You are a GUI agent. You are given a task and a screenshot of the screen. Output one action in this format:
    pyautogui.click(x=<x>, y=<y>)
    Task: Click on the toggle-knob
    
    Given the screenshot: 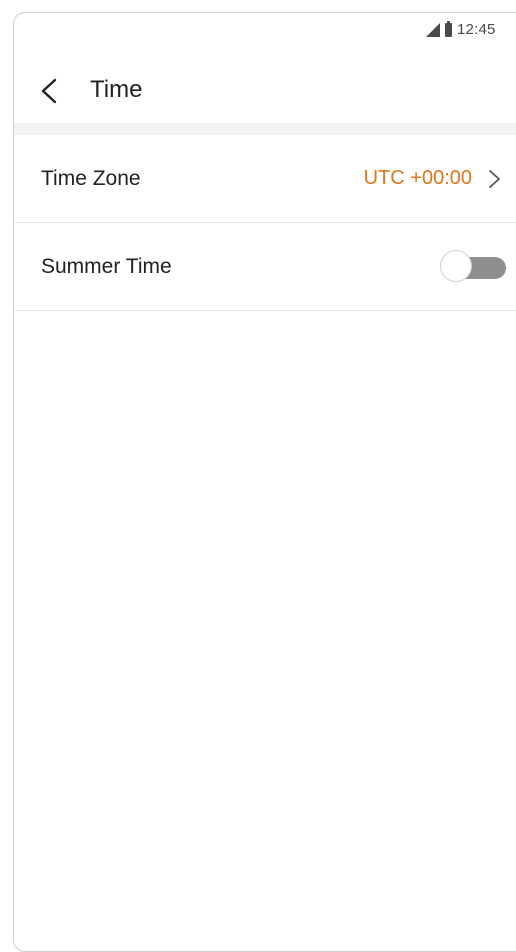 What is the action you would take?
    pyautogui.click(x=456, y=265)
    